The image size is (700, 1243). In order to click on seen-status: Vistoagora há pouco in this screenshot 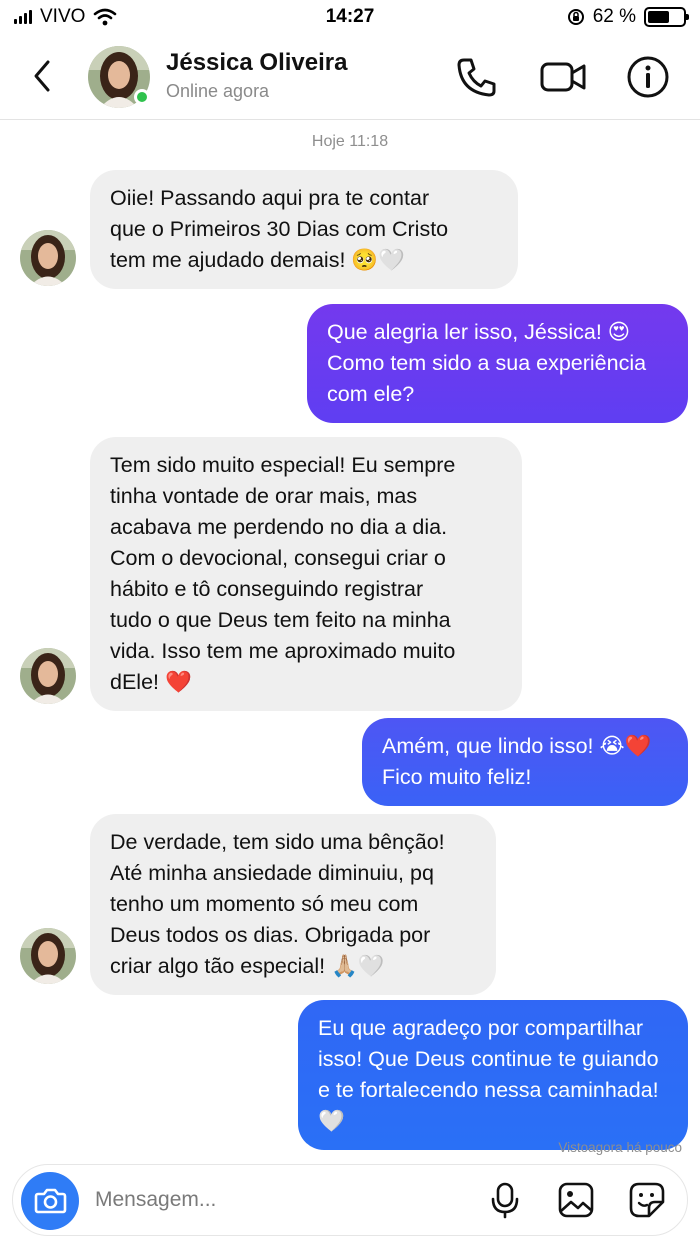, I will do `click(620, 1147)`.